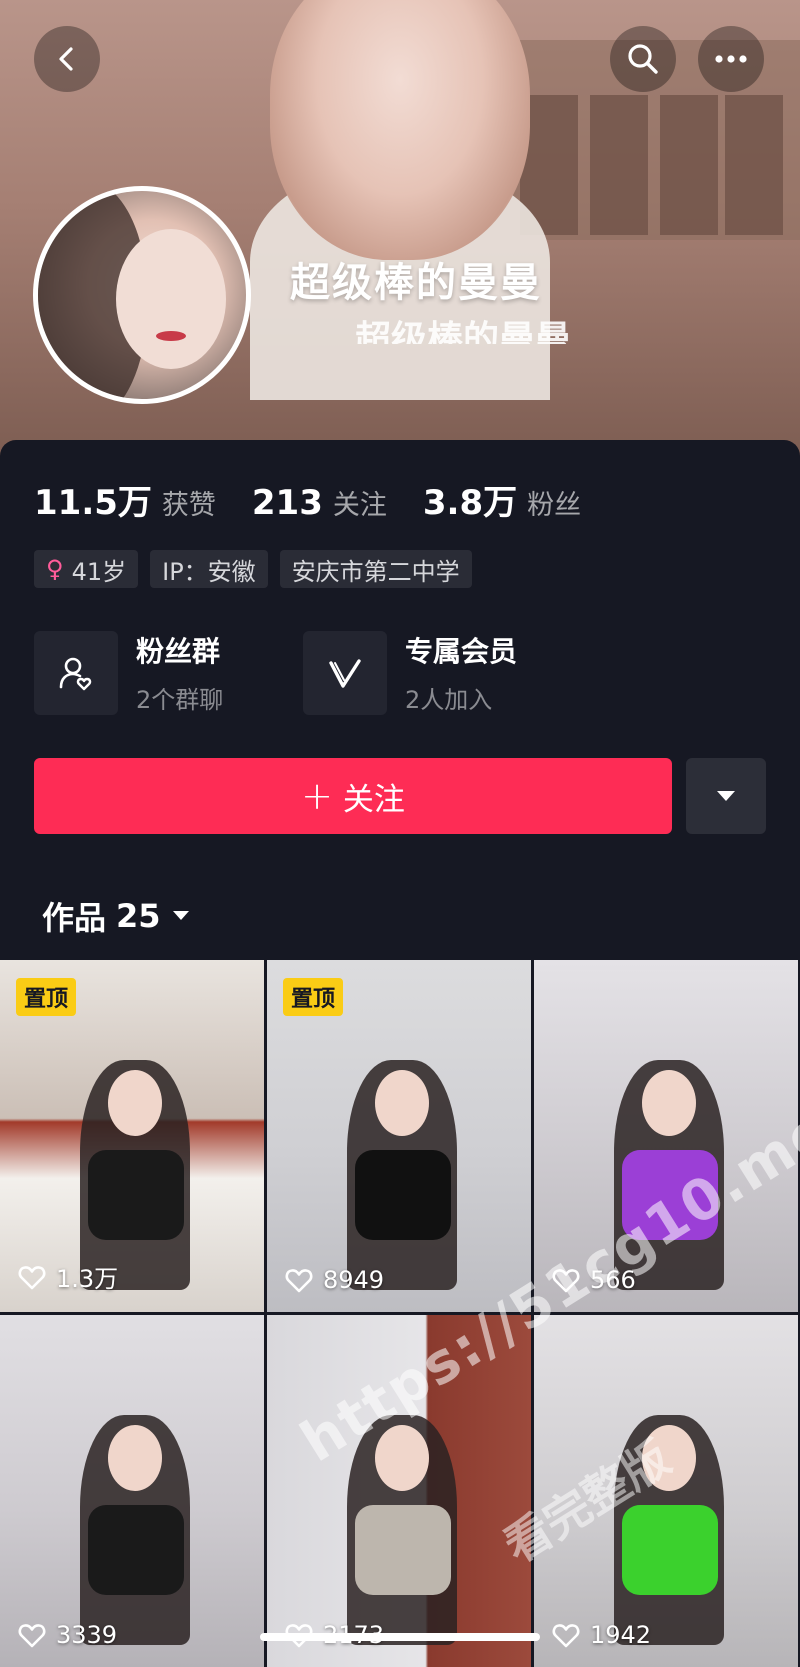  I want to click on video-likes: 1942, so click(601, 1635).